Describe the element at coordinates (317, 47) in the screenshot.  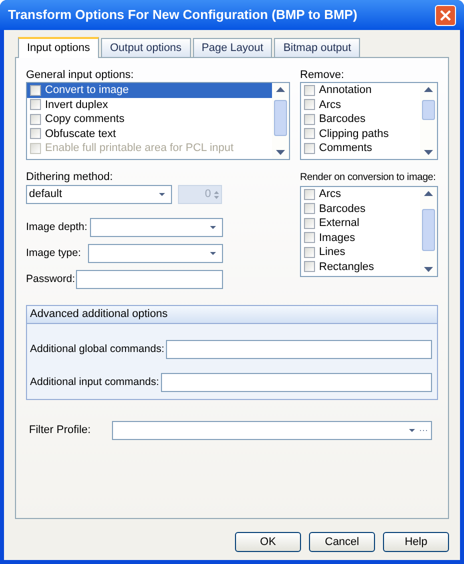
I see `tab: Bitmap output` at that location.